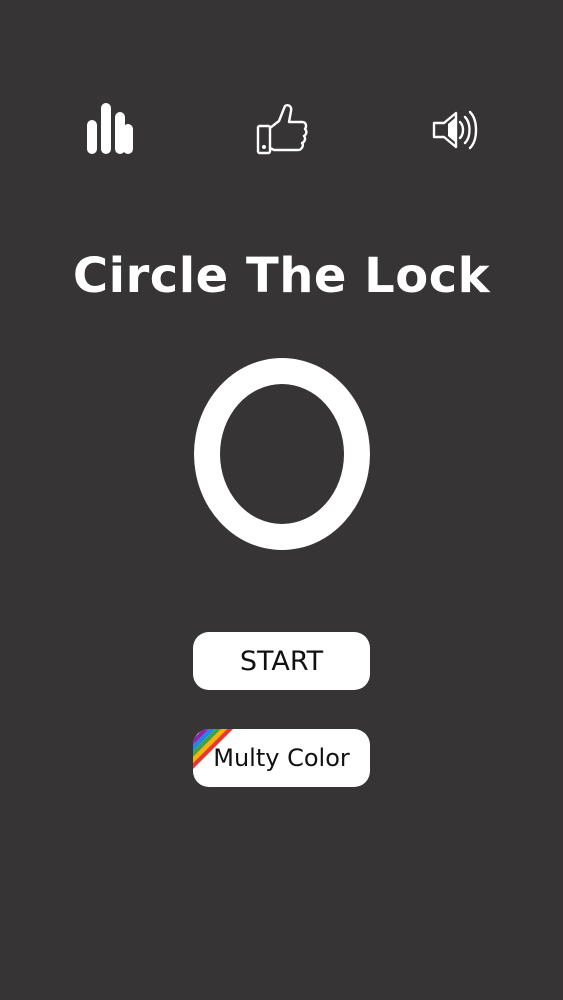 The image size is (563, 1000). What do you see at coordinates (458, 130) in the screenshot?
I see `speaker-icon` at bounding box center [458, 130].